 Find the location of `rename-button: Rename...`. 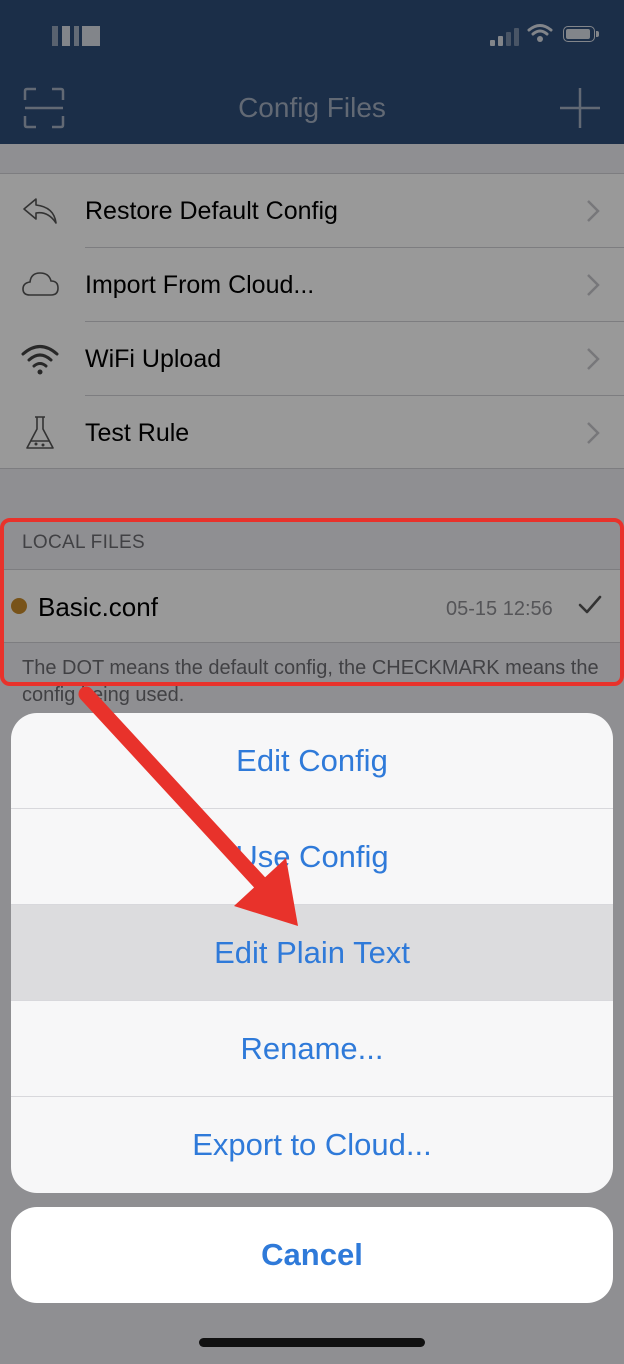

rename-button: Rename... is located at coordinates (312, 1049).